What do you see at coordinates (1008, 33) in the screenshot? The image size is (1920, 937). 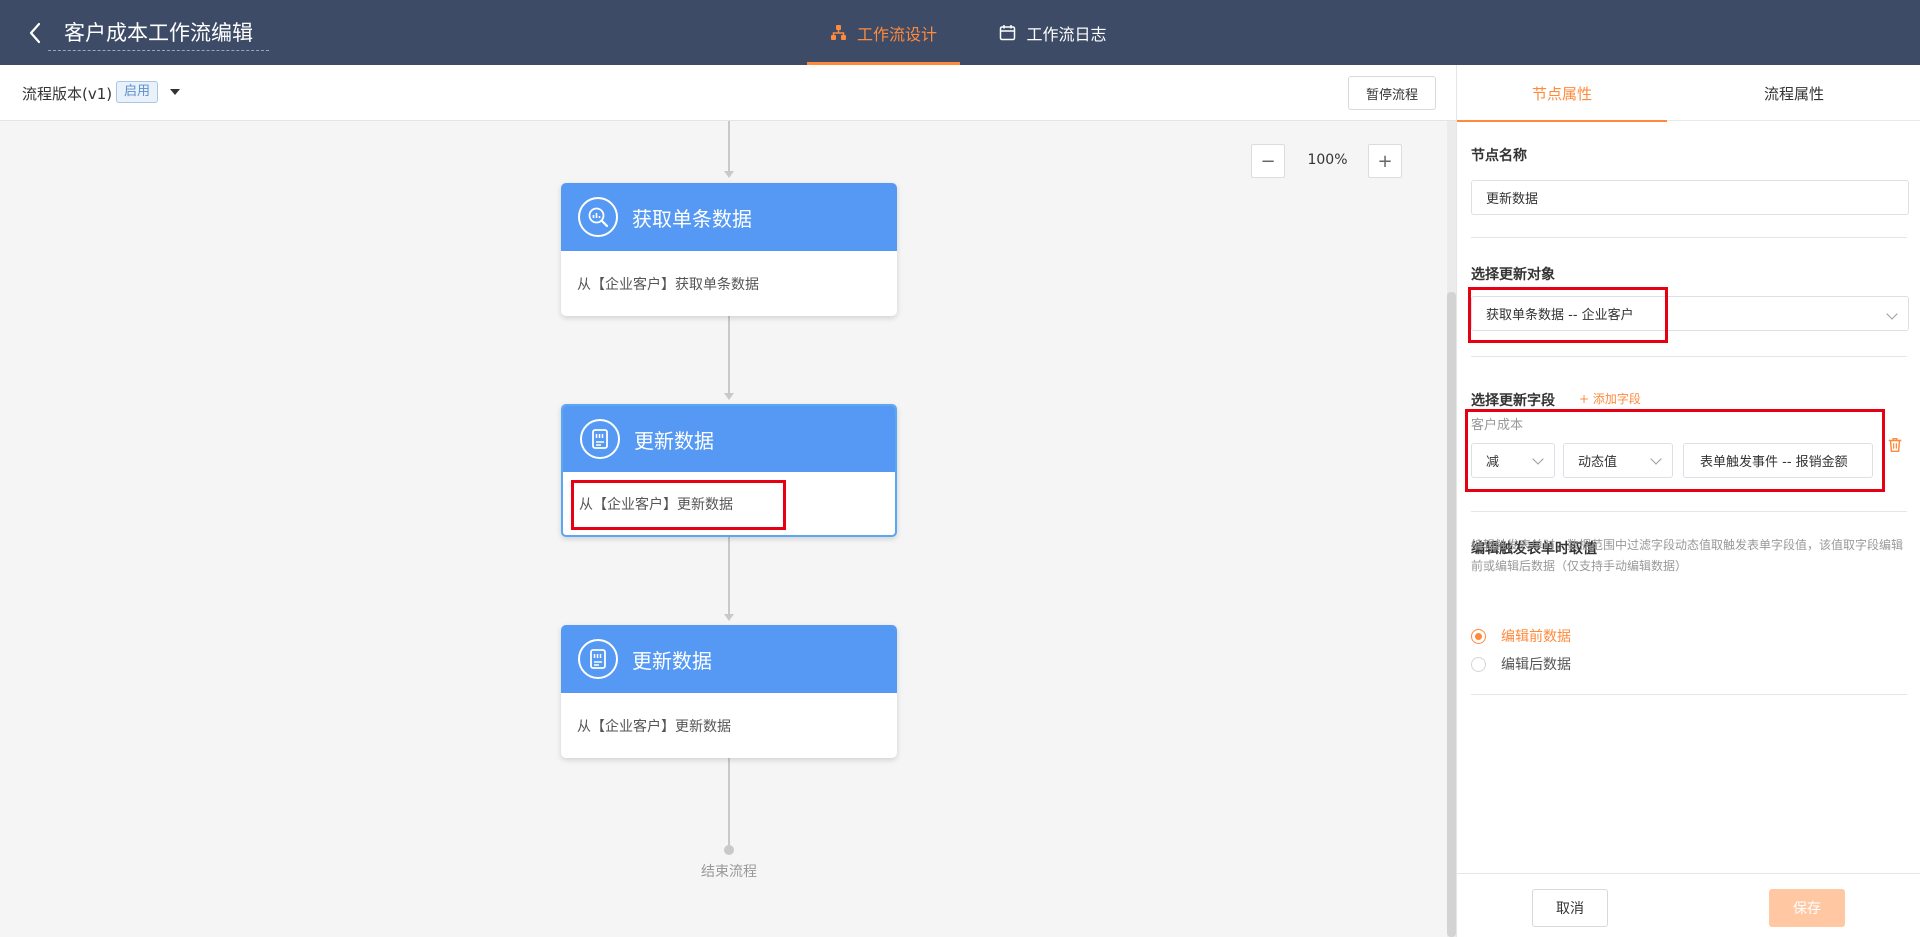 I see `calendar-icon` at bounding box center [1008, 33].